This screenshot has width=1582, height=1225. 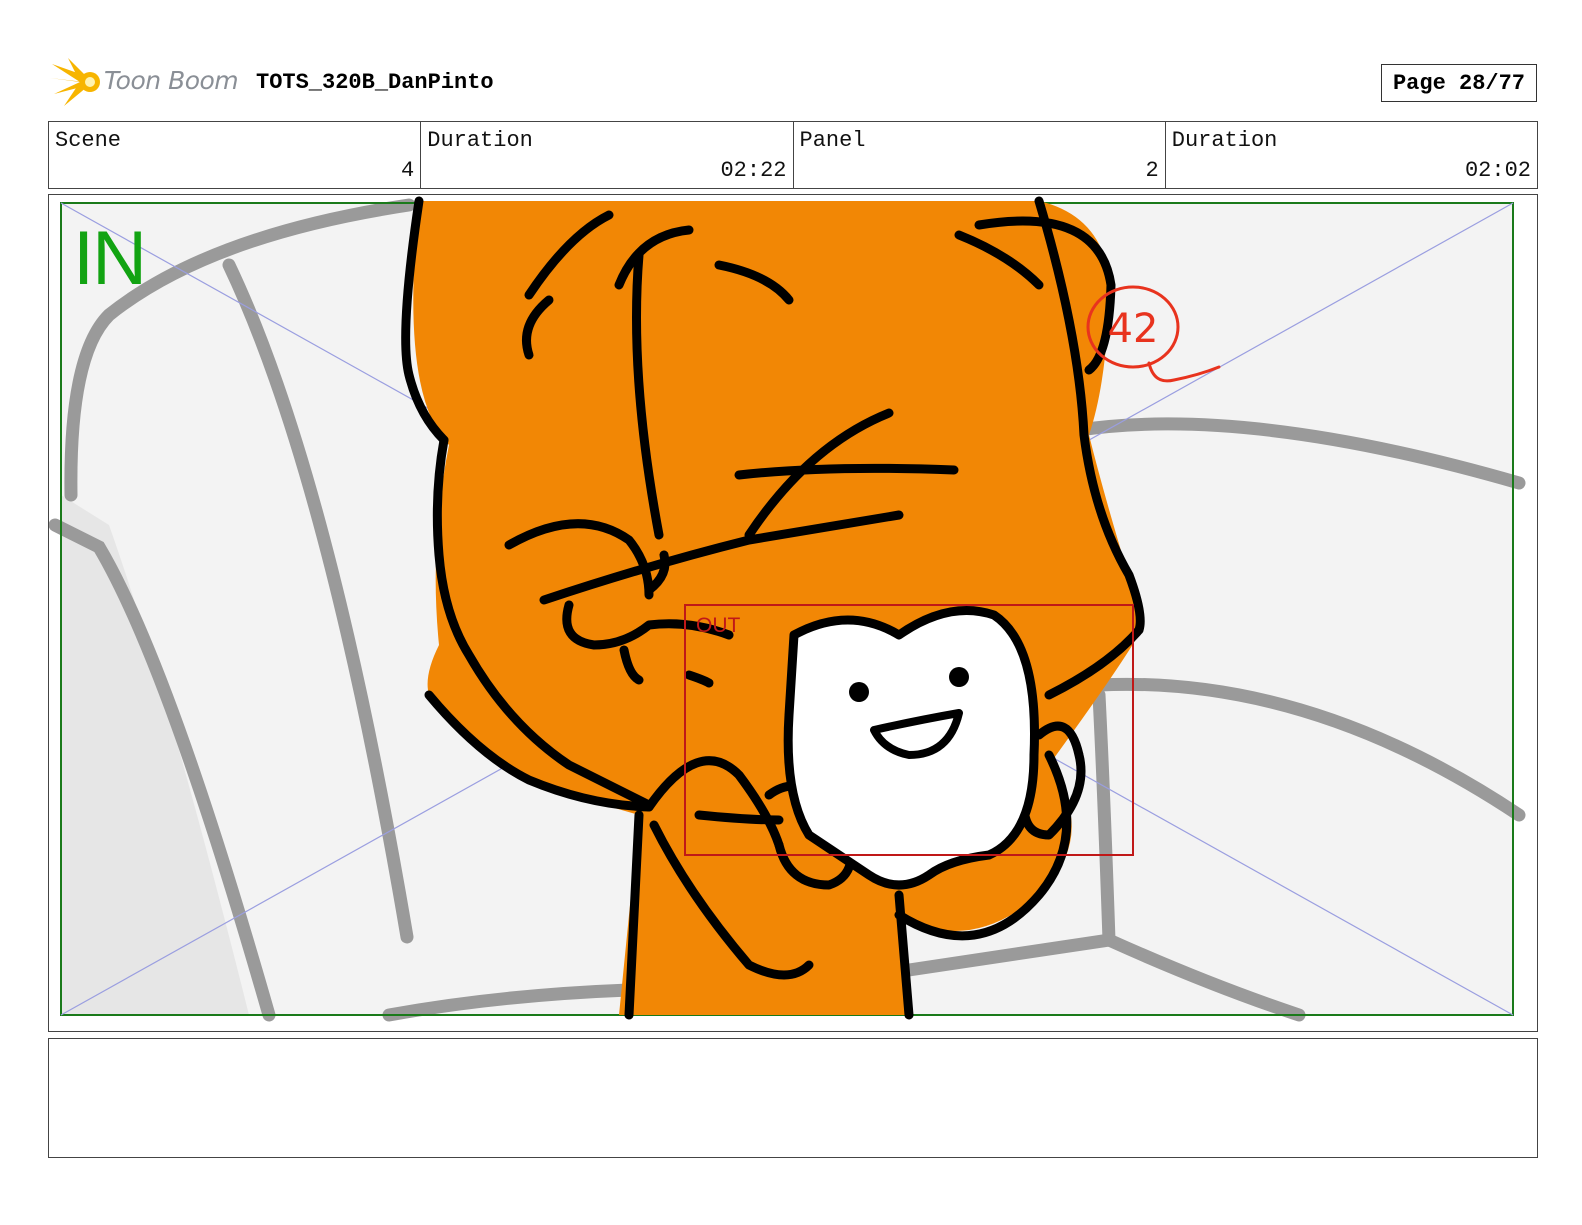 What do you see at coordinates (832, 140) in the screenshot?
I see `panel-label: Panel` at bounding box center [832, 140].